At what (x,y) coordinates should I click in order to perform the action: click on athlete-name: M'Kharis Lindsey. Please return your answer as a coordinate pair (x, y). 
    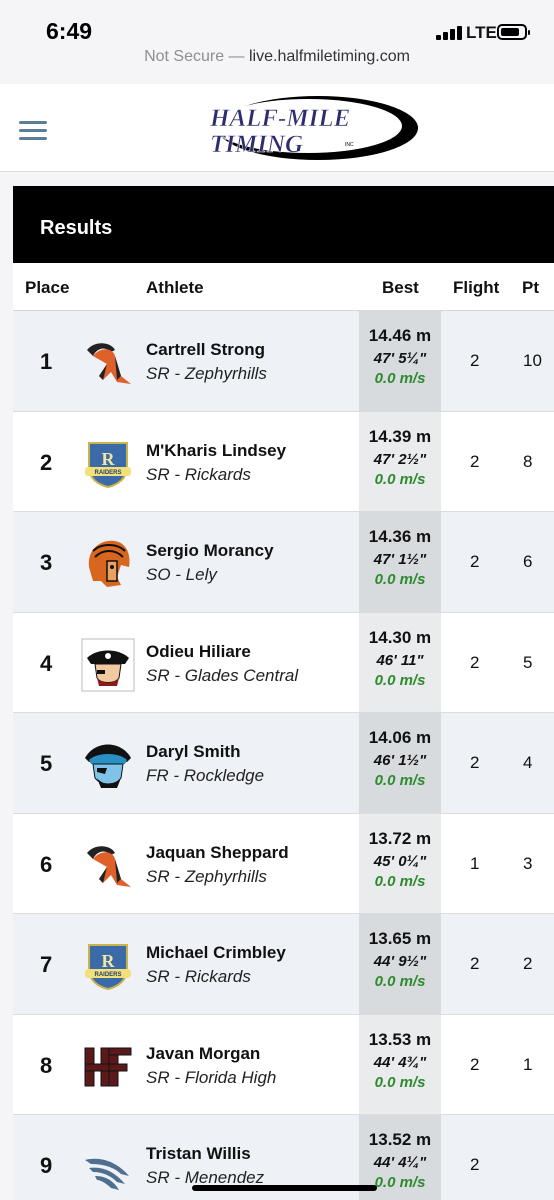
    Looking at the image, I should click on (216, 451).